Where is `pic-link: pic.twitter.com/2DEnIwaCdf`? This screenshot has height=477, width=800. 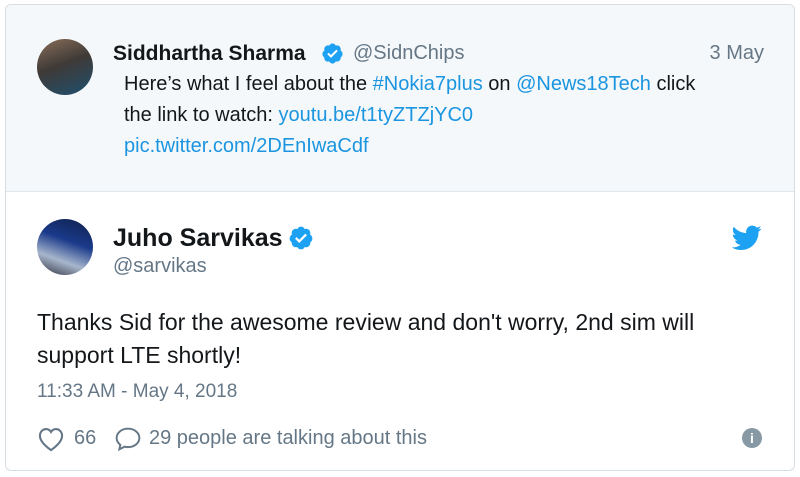 pic-link: pic.twitter.com/2DEnIwaCdf is located at coordinates (246, 146).